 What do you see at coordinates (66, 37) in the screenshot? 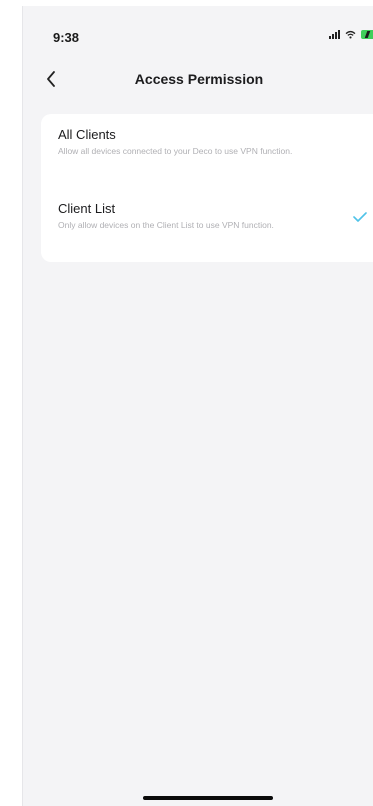
I see `status-time: 9:38` at bounding box center [66, 37].